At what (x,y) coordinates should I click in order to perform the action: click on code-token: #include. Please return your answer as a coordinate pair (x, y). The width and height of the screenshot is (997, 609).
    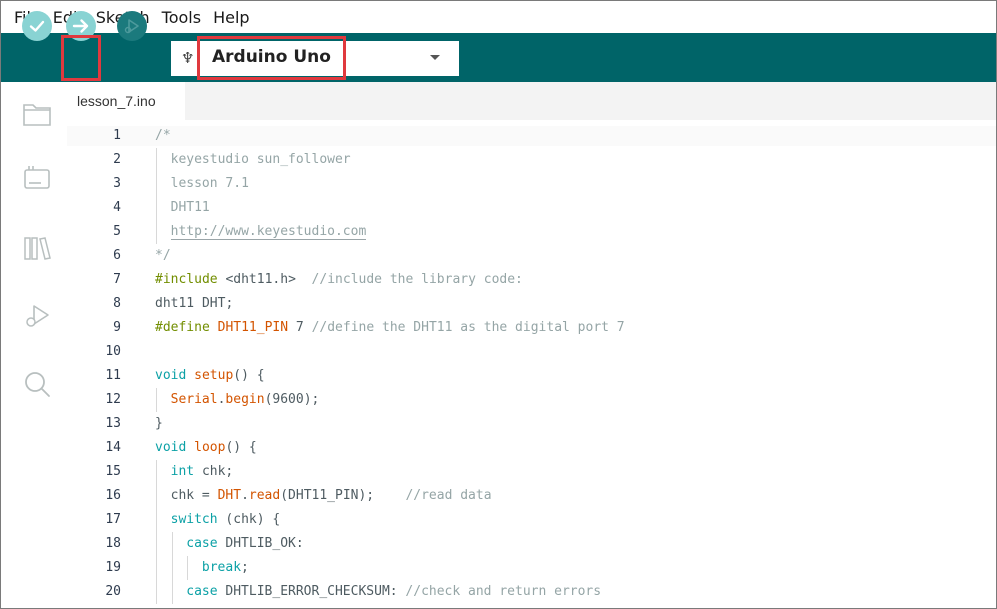
    Looking at the image, I should click on (190, 279).